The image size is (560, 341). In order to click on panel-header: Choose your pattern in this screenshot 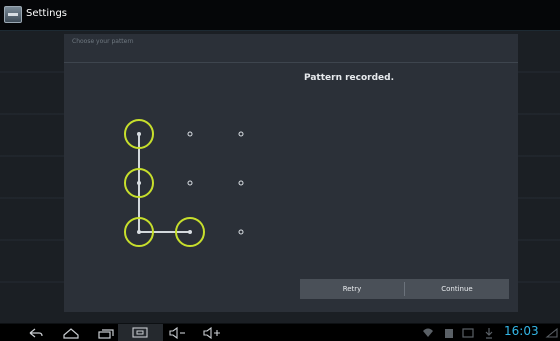, I will do `click(103, 41)`.